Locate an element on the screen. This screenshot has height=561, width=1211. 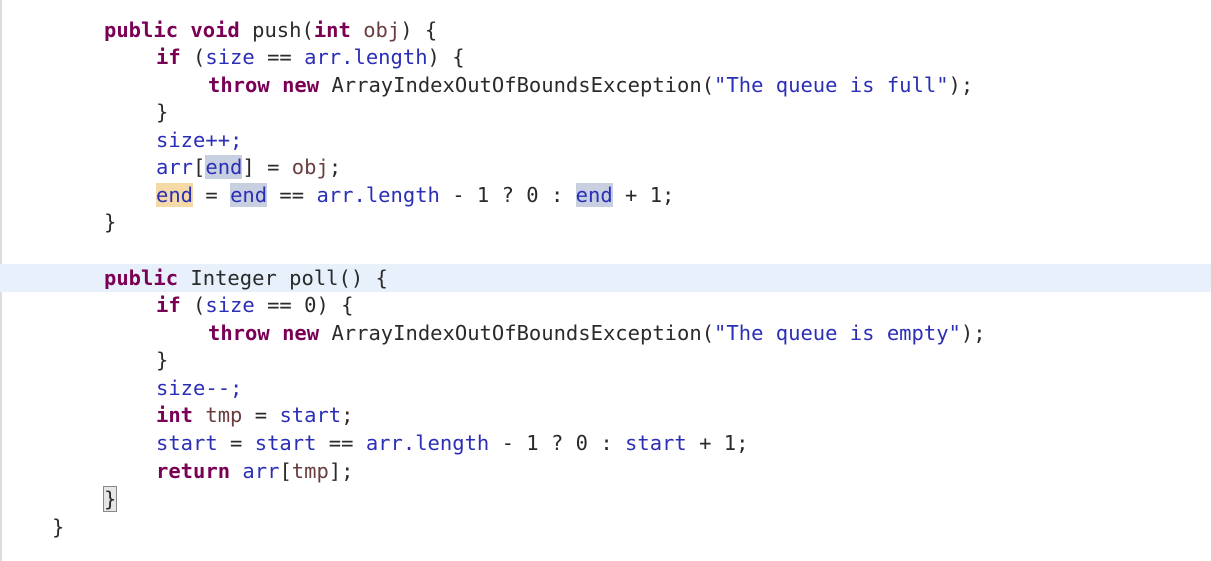
code-line-push-if: if (size == arr.length) { is located at coordinates (310, 57).